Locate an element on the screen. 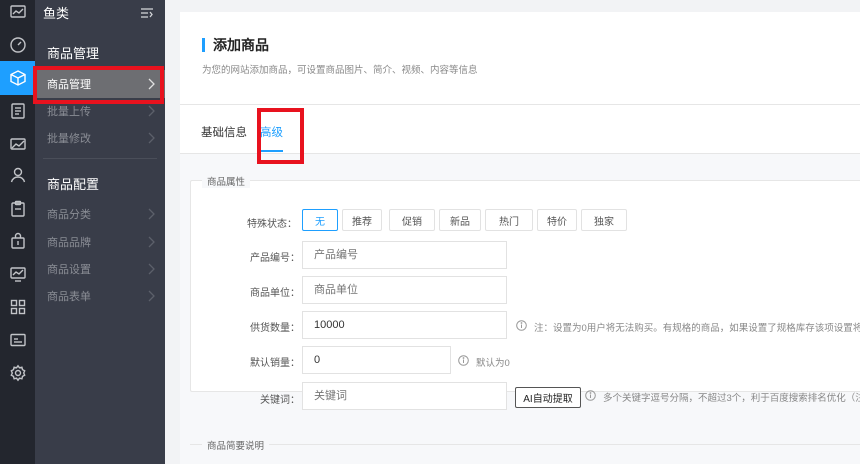 The width and height of the screenshot is (860, 464). keywords-label: 关键词： is located at coordinates (280, 400).